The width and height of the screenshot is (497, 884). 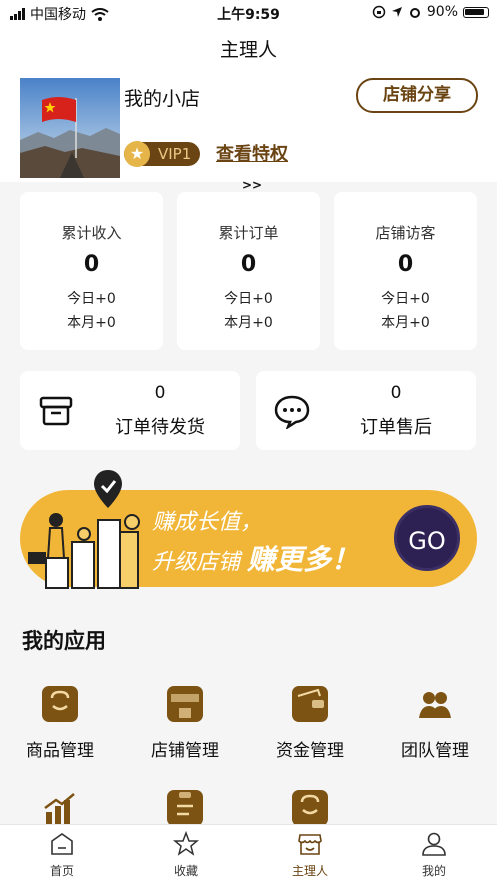 I want to click on banner-line2: 升级店铺 赚更多！, so click(x=255, y=558).